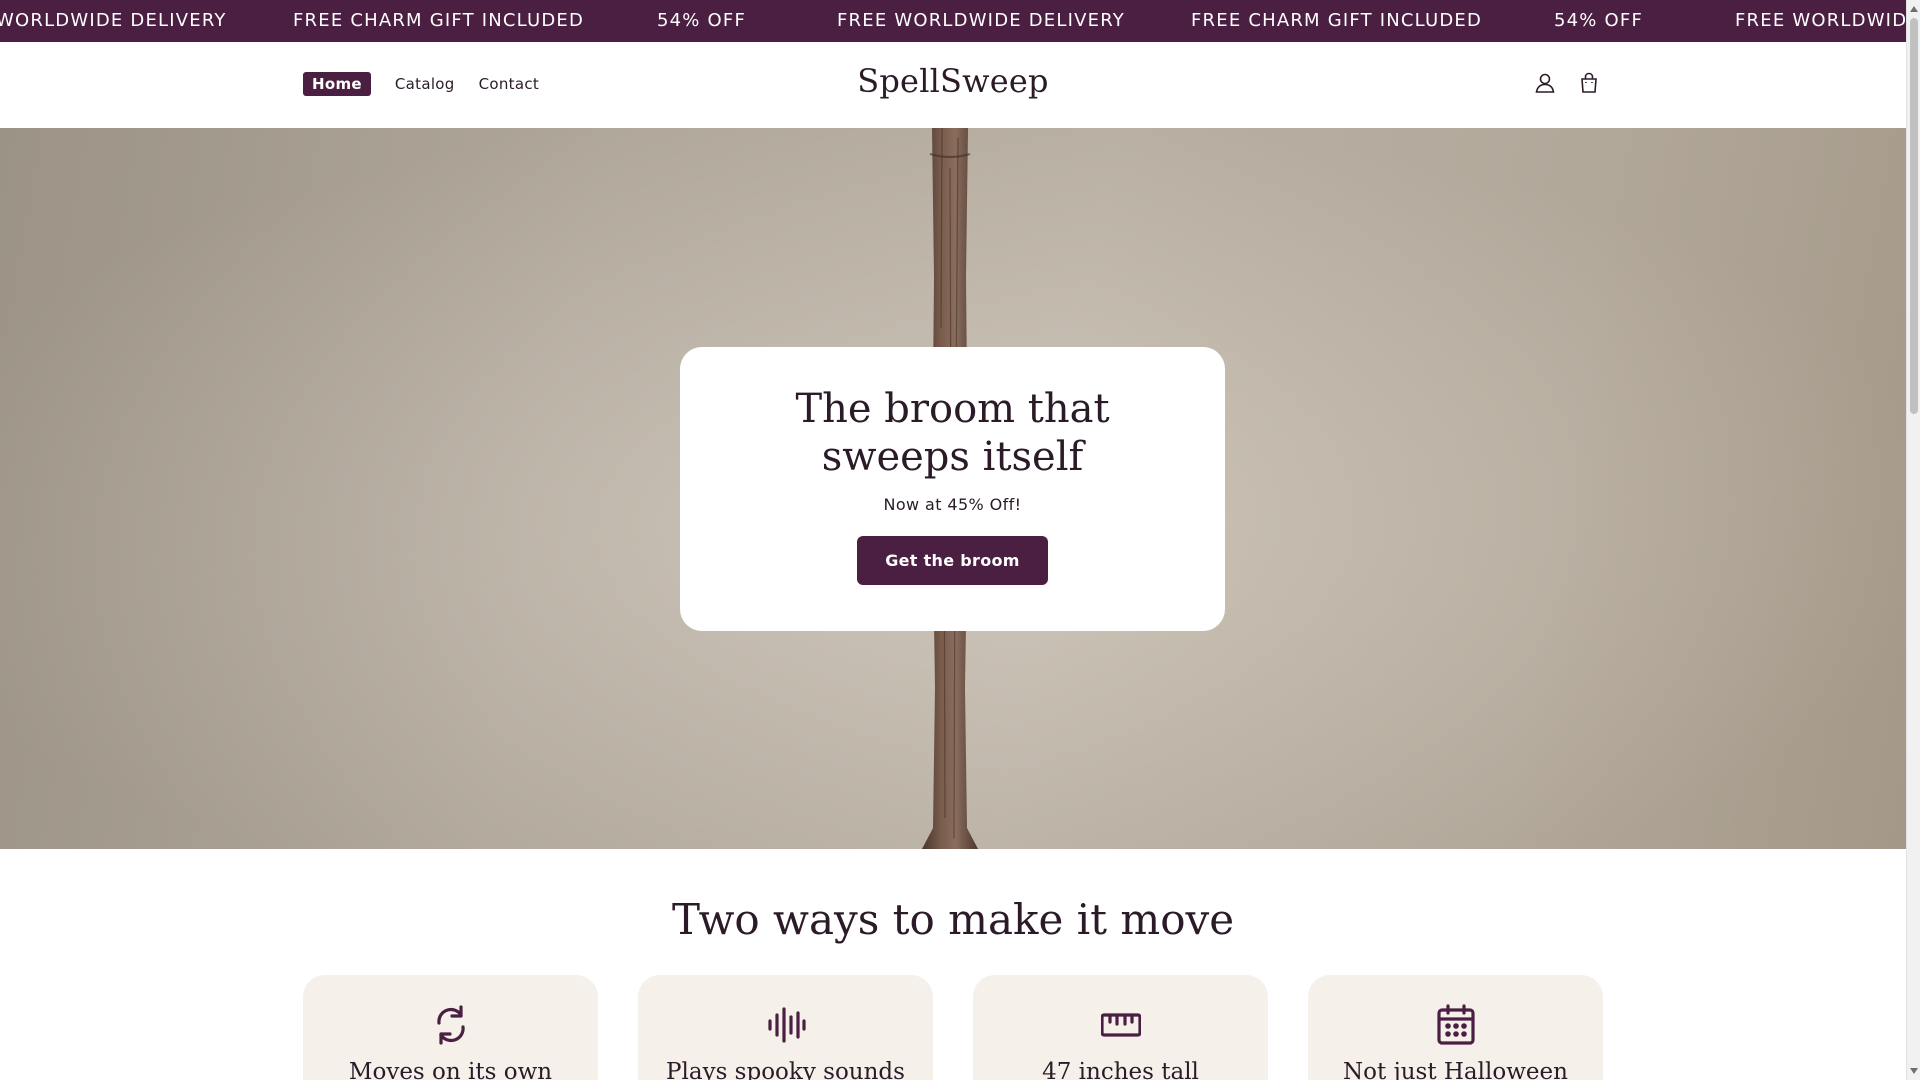  What do you see at coordinates (1820, 20) in the screenshot?
I see `announcement-item: FREE WORLDWIDE` at bounding box center [1820, 20].